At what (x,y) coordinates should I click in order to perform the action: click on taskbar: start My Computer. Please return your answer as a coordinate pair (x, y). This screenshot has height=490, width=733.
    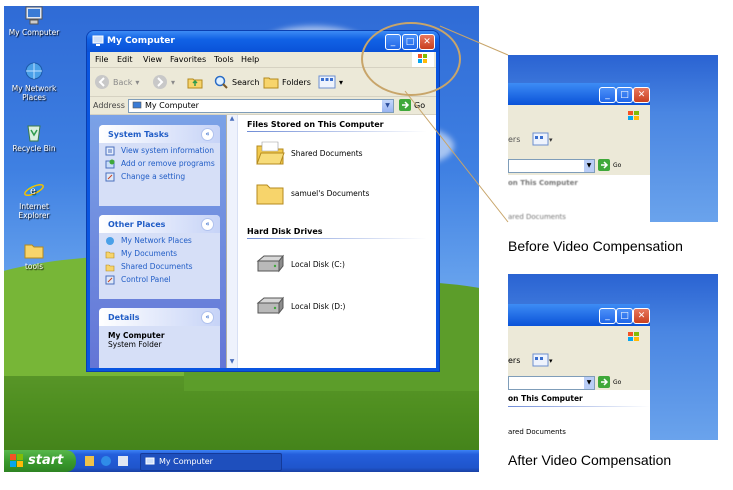
    Looking at the image, I should click on (241, 461).